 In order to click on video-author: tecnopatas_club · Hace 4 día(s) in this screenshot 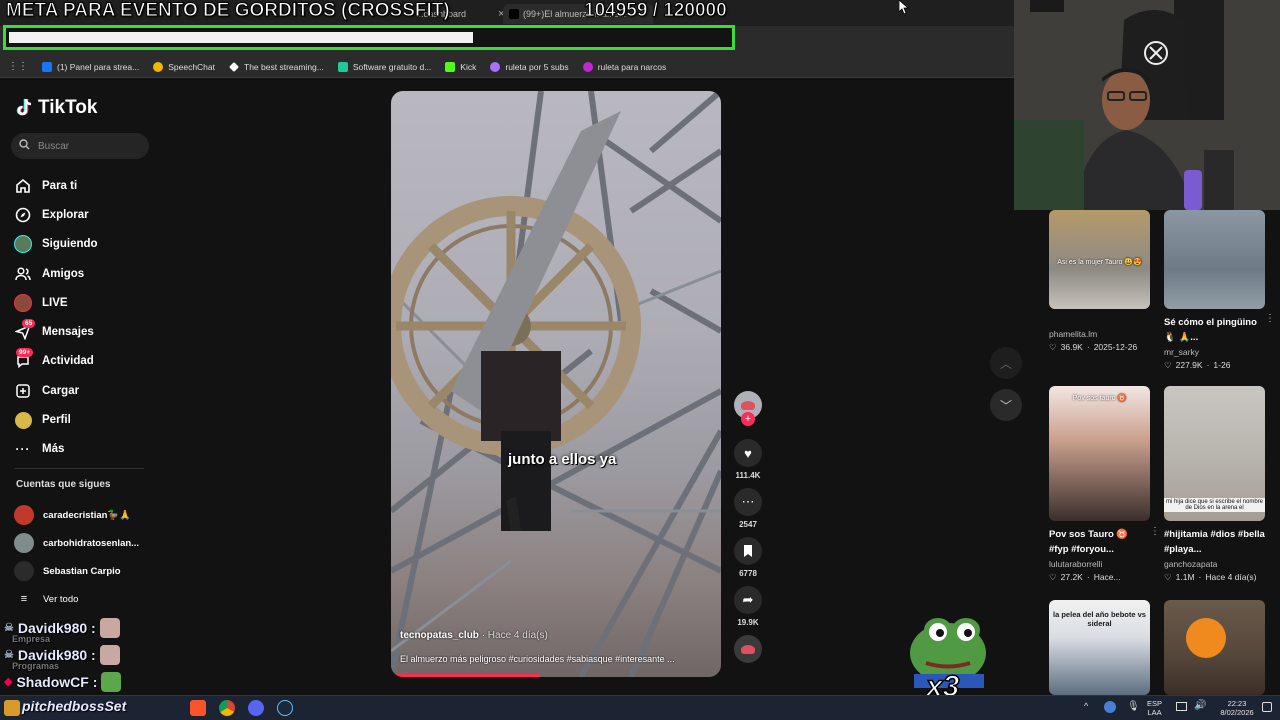, I will do `click(474, 635)`.